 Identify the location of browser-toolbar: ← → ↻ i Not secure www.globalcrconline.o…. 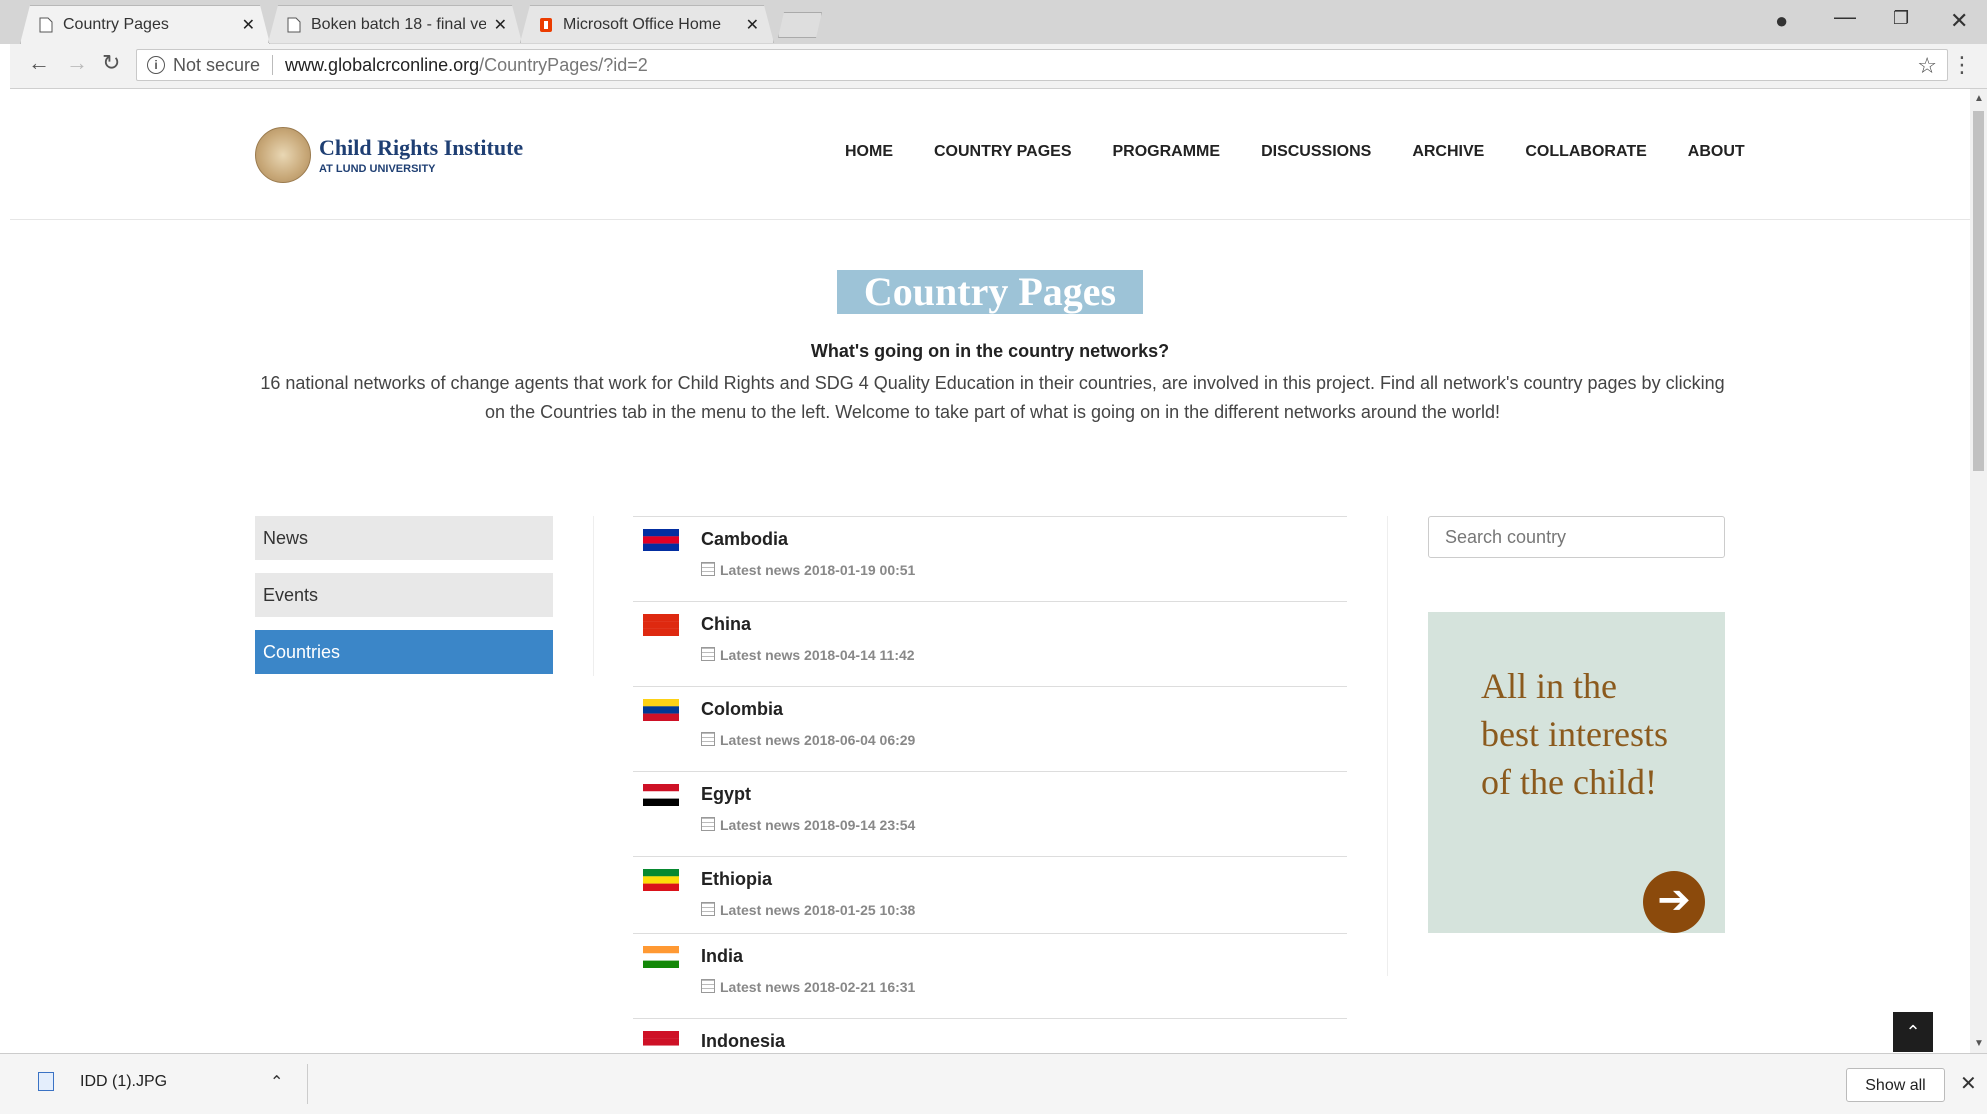
(998, 66).